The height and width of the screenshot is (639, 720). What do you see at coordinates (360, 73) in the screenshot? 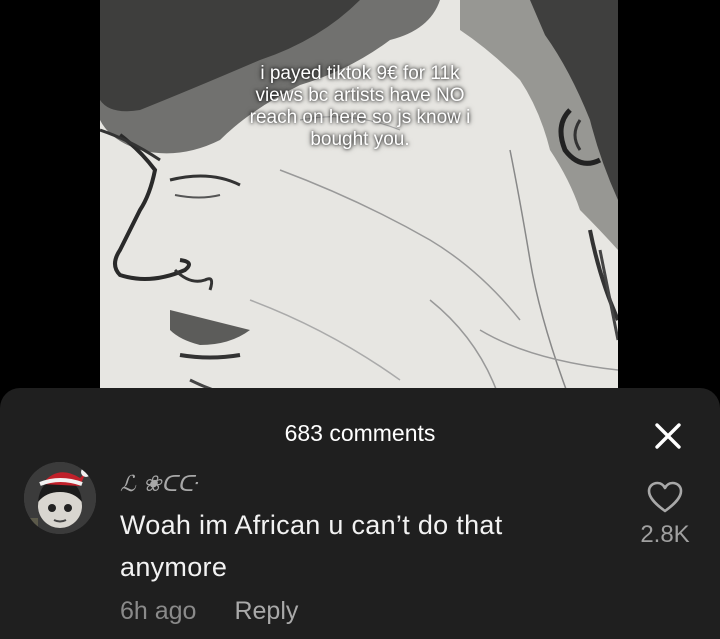
I see `overlay-line: i payed tiktok 9€ for 11k` at bounding box center [360, 73].